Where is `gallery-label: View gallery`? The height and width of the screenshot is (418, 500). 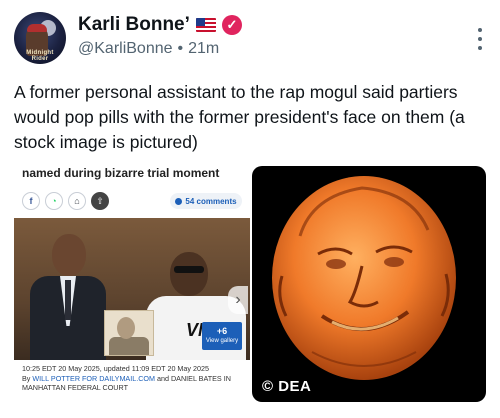 gallery-label: View gallery is located at coordinates (222, 341).